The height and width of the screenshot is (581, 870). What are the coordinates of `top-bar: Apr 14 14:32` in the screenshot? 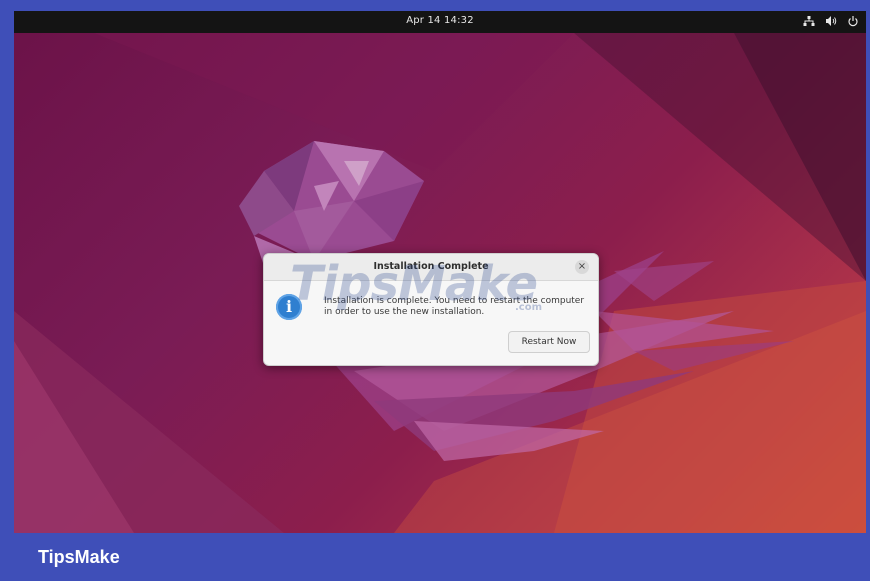 It's located at (440, 22).